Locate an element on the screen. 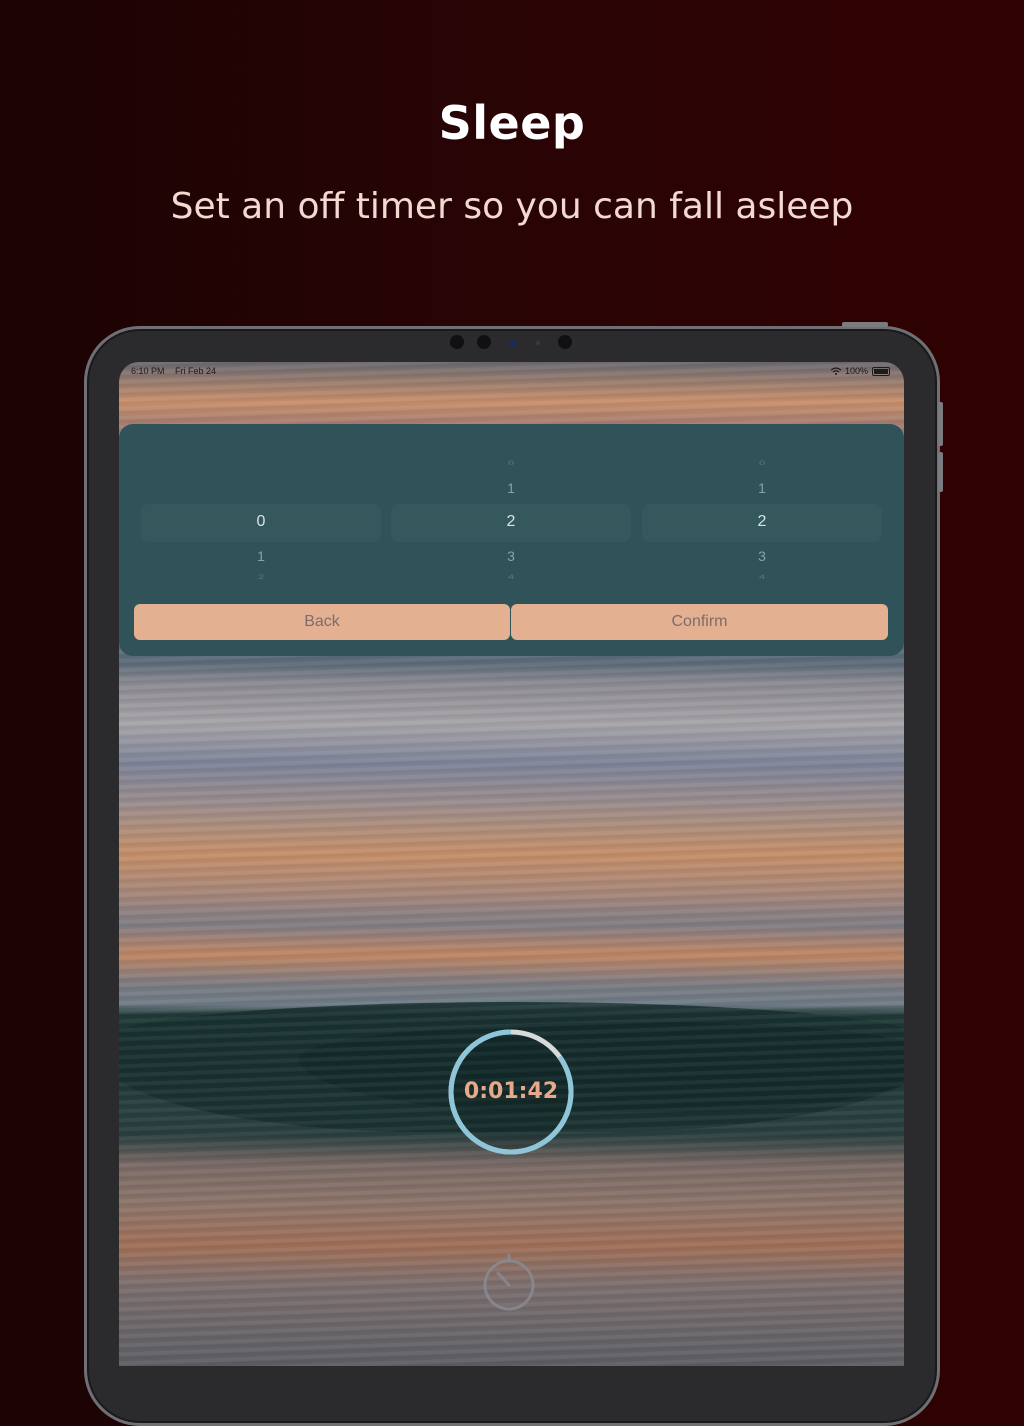  page-subtitle: Set an off timer so you can fall asleep is located at coordinates (512, 206).